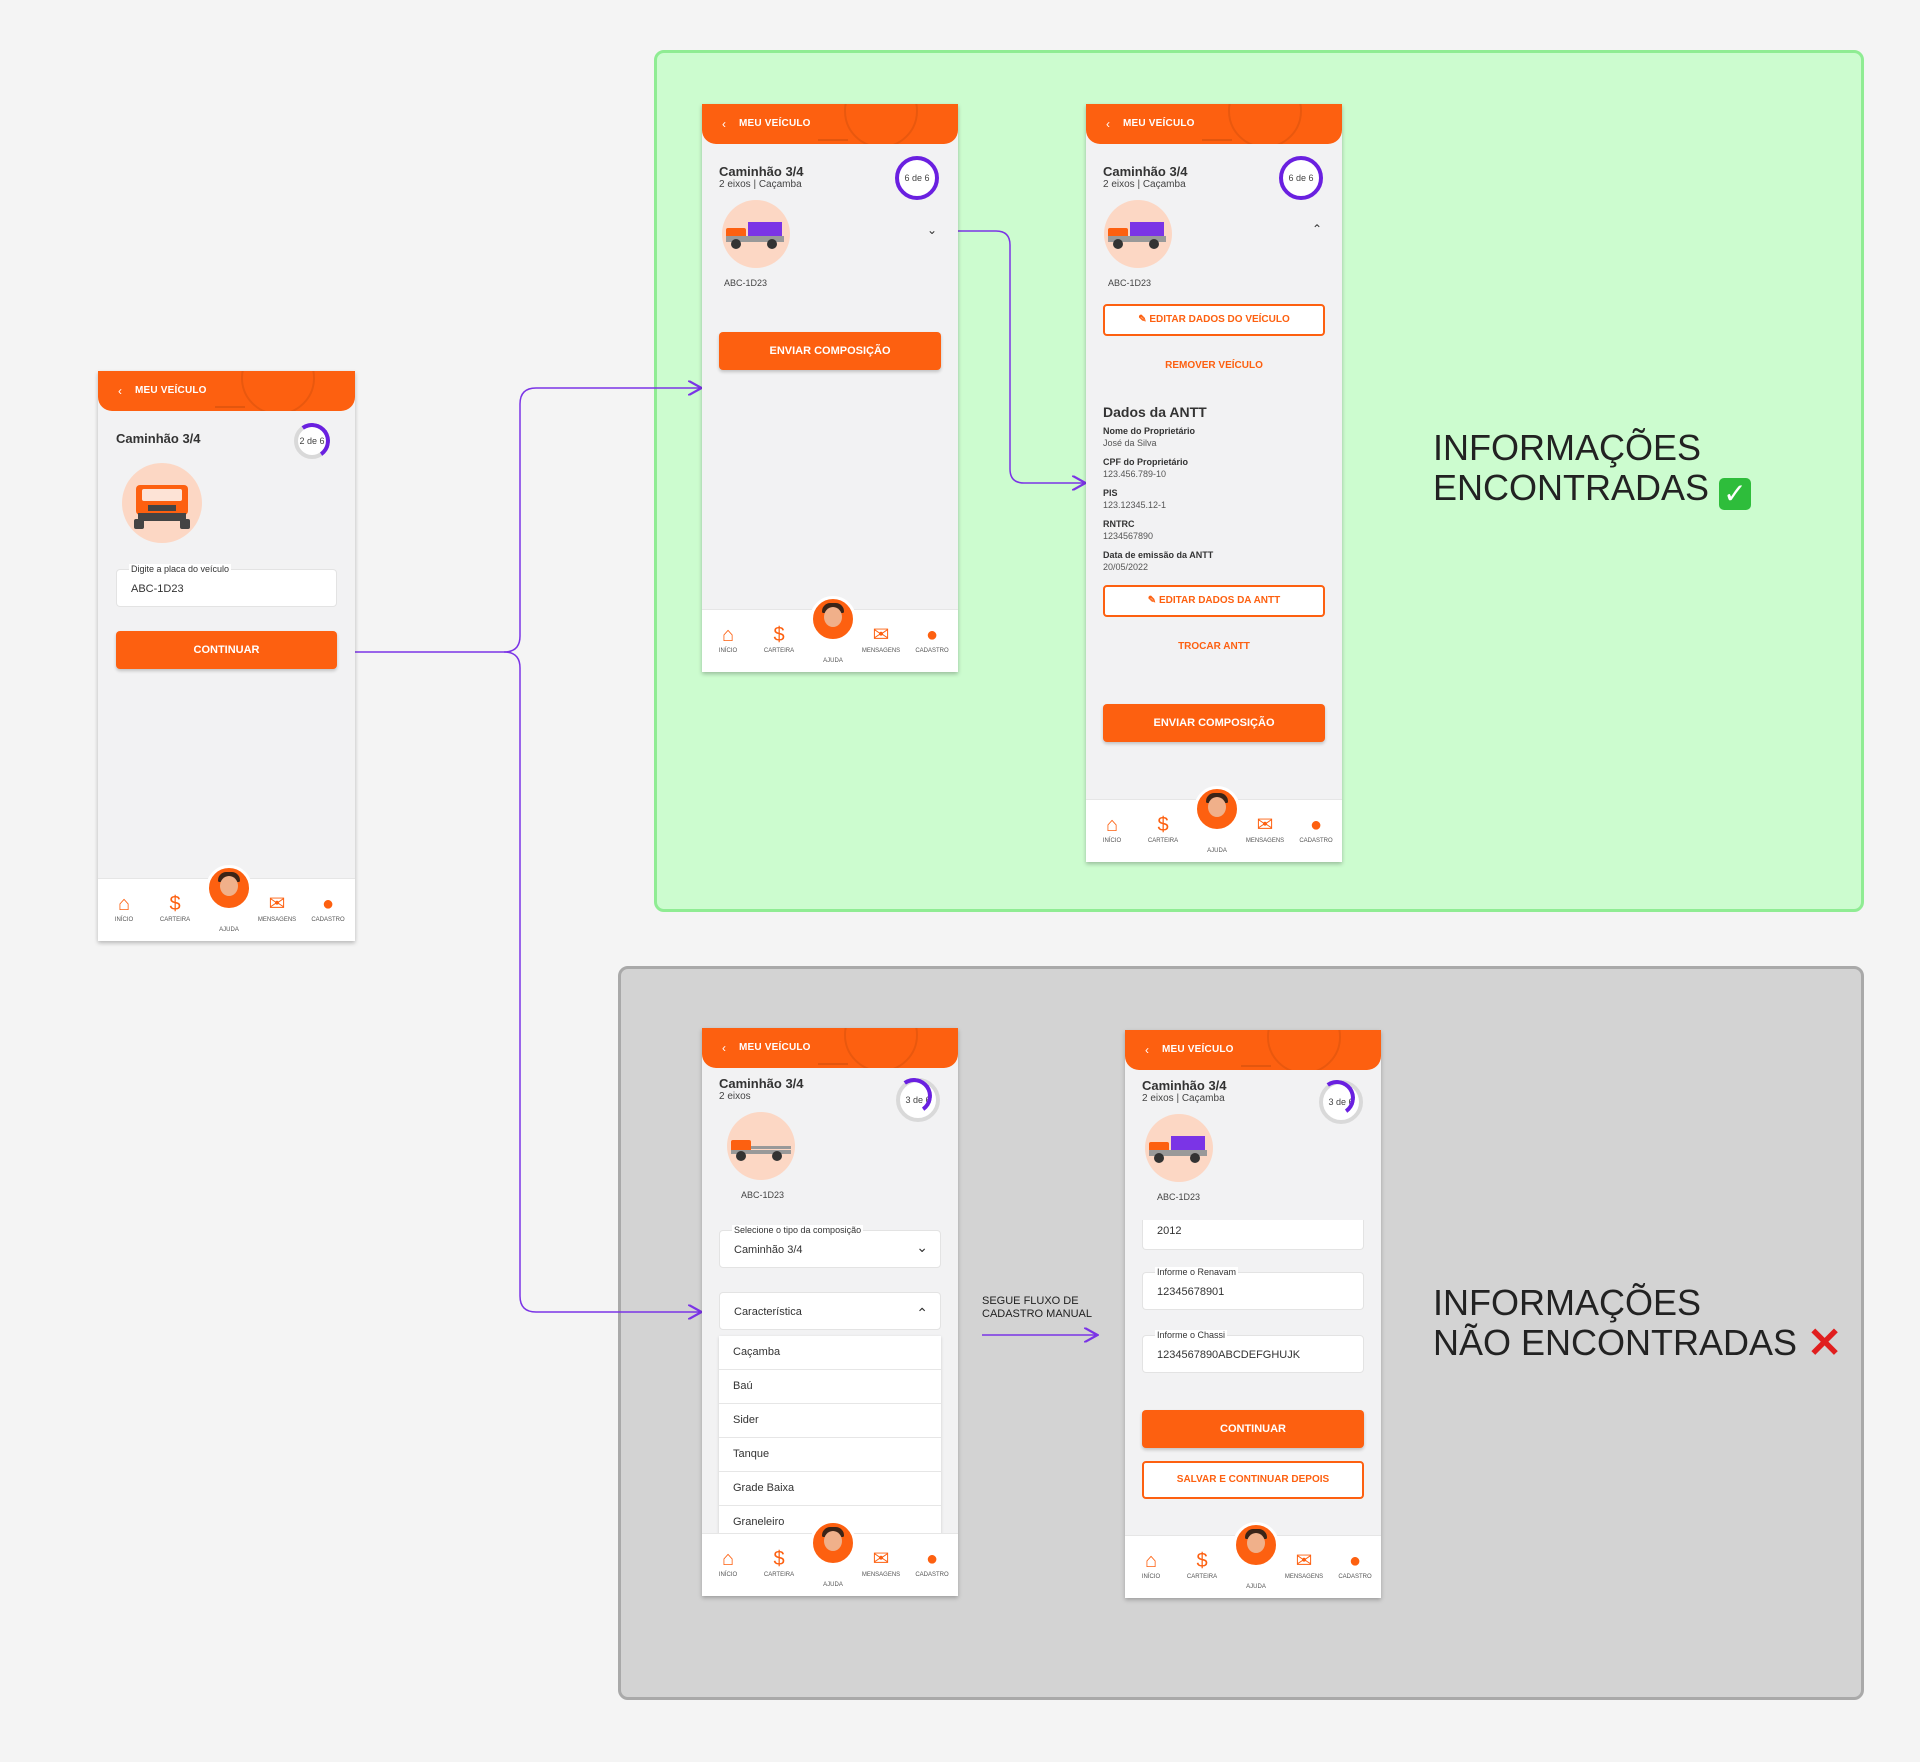 The width and height of the screenshot is (1920, 1762). Describe the element at coordinates (157, 589) in the screenshot. I see `plate-field-value: ABC-1D23` at that location.